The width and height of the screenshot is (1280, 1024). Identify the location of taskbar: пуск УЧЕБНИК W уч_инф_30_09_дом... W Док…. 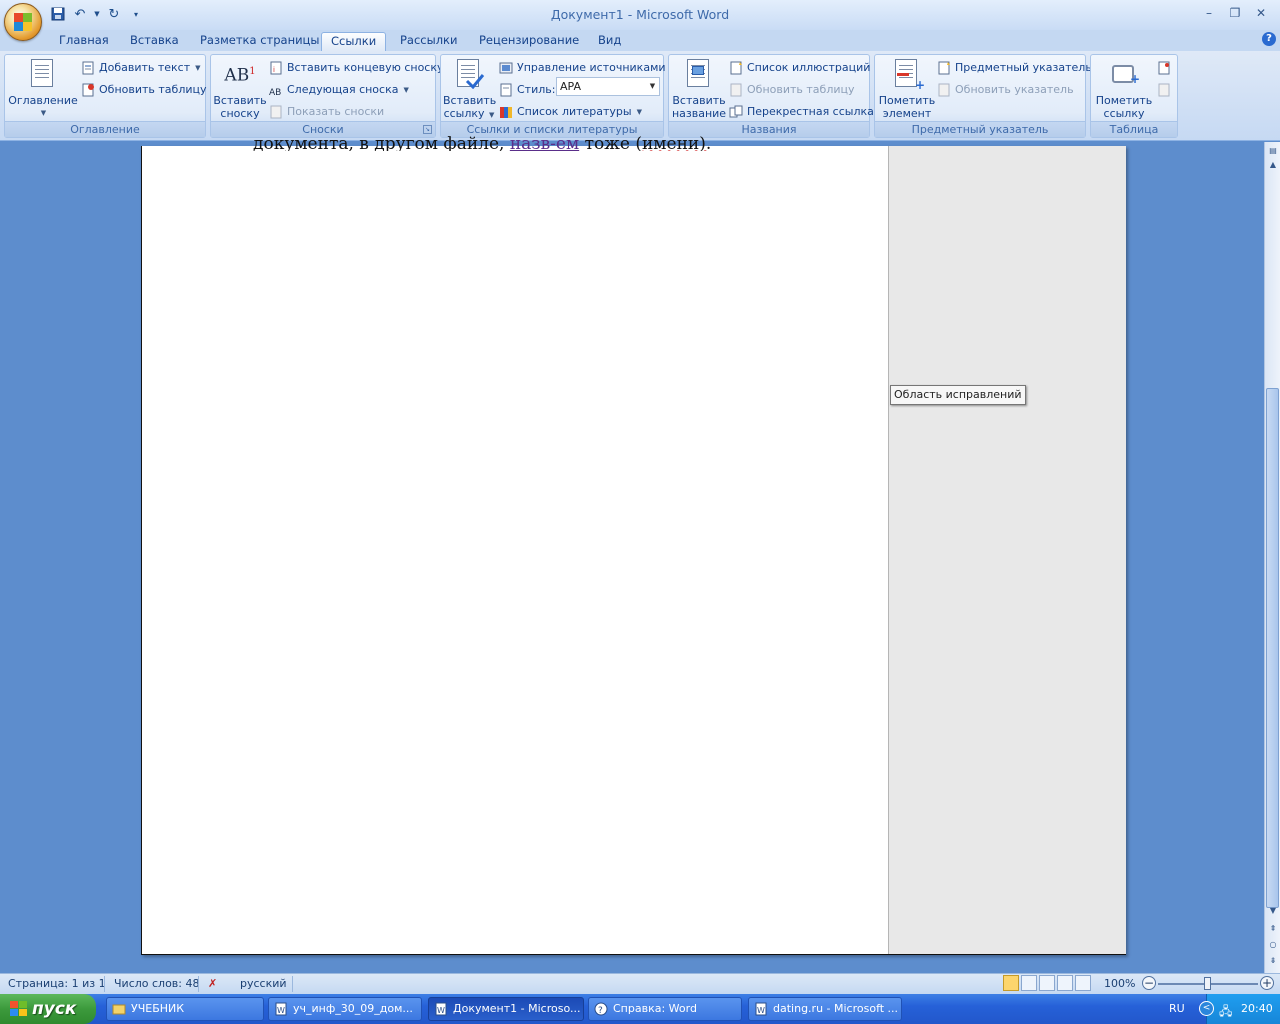
(640, 1009).